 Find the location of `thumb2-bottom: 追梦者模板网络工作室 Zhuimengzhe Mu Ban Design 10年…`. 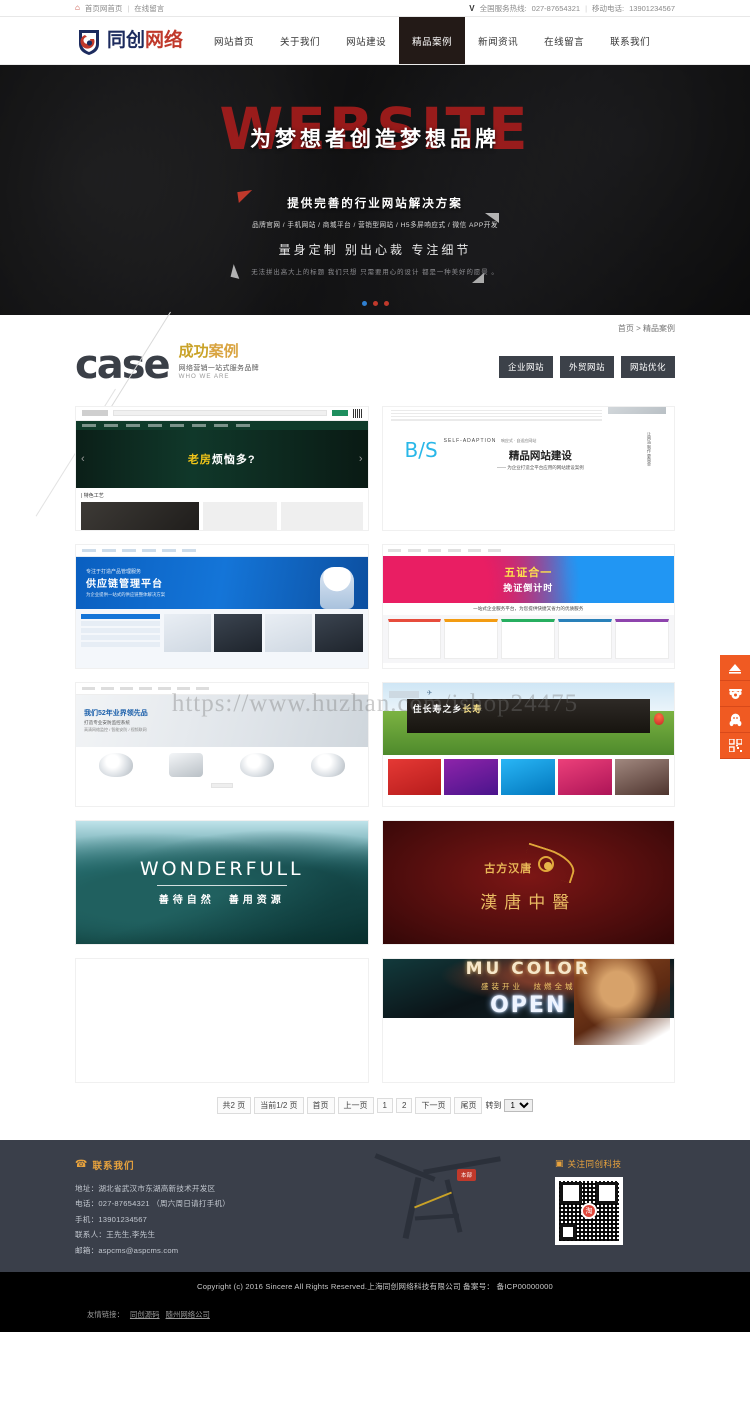

thumb2-bottom: 追梦者模板网络工作室 Zhuimengzhe Mu Ban Design 10年… is located at coordinates (528, 413).